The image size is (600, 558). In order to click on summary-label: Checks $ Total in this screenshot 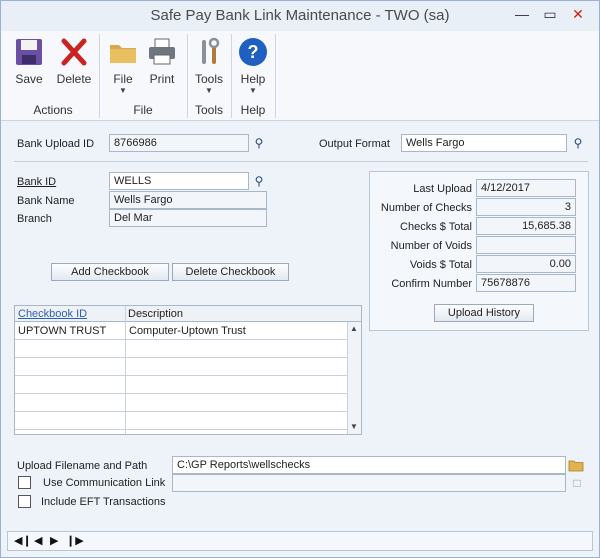, I will do `click(436, 227)`.